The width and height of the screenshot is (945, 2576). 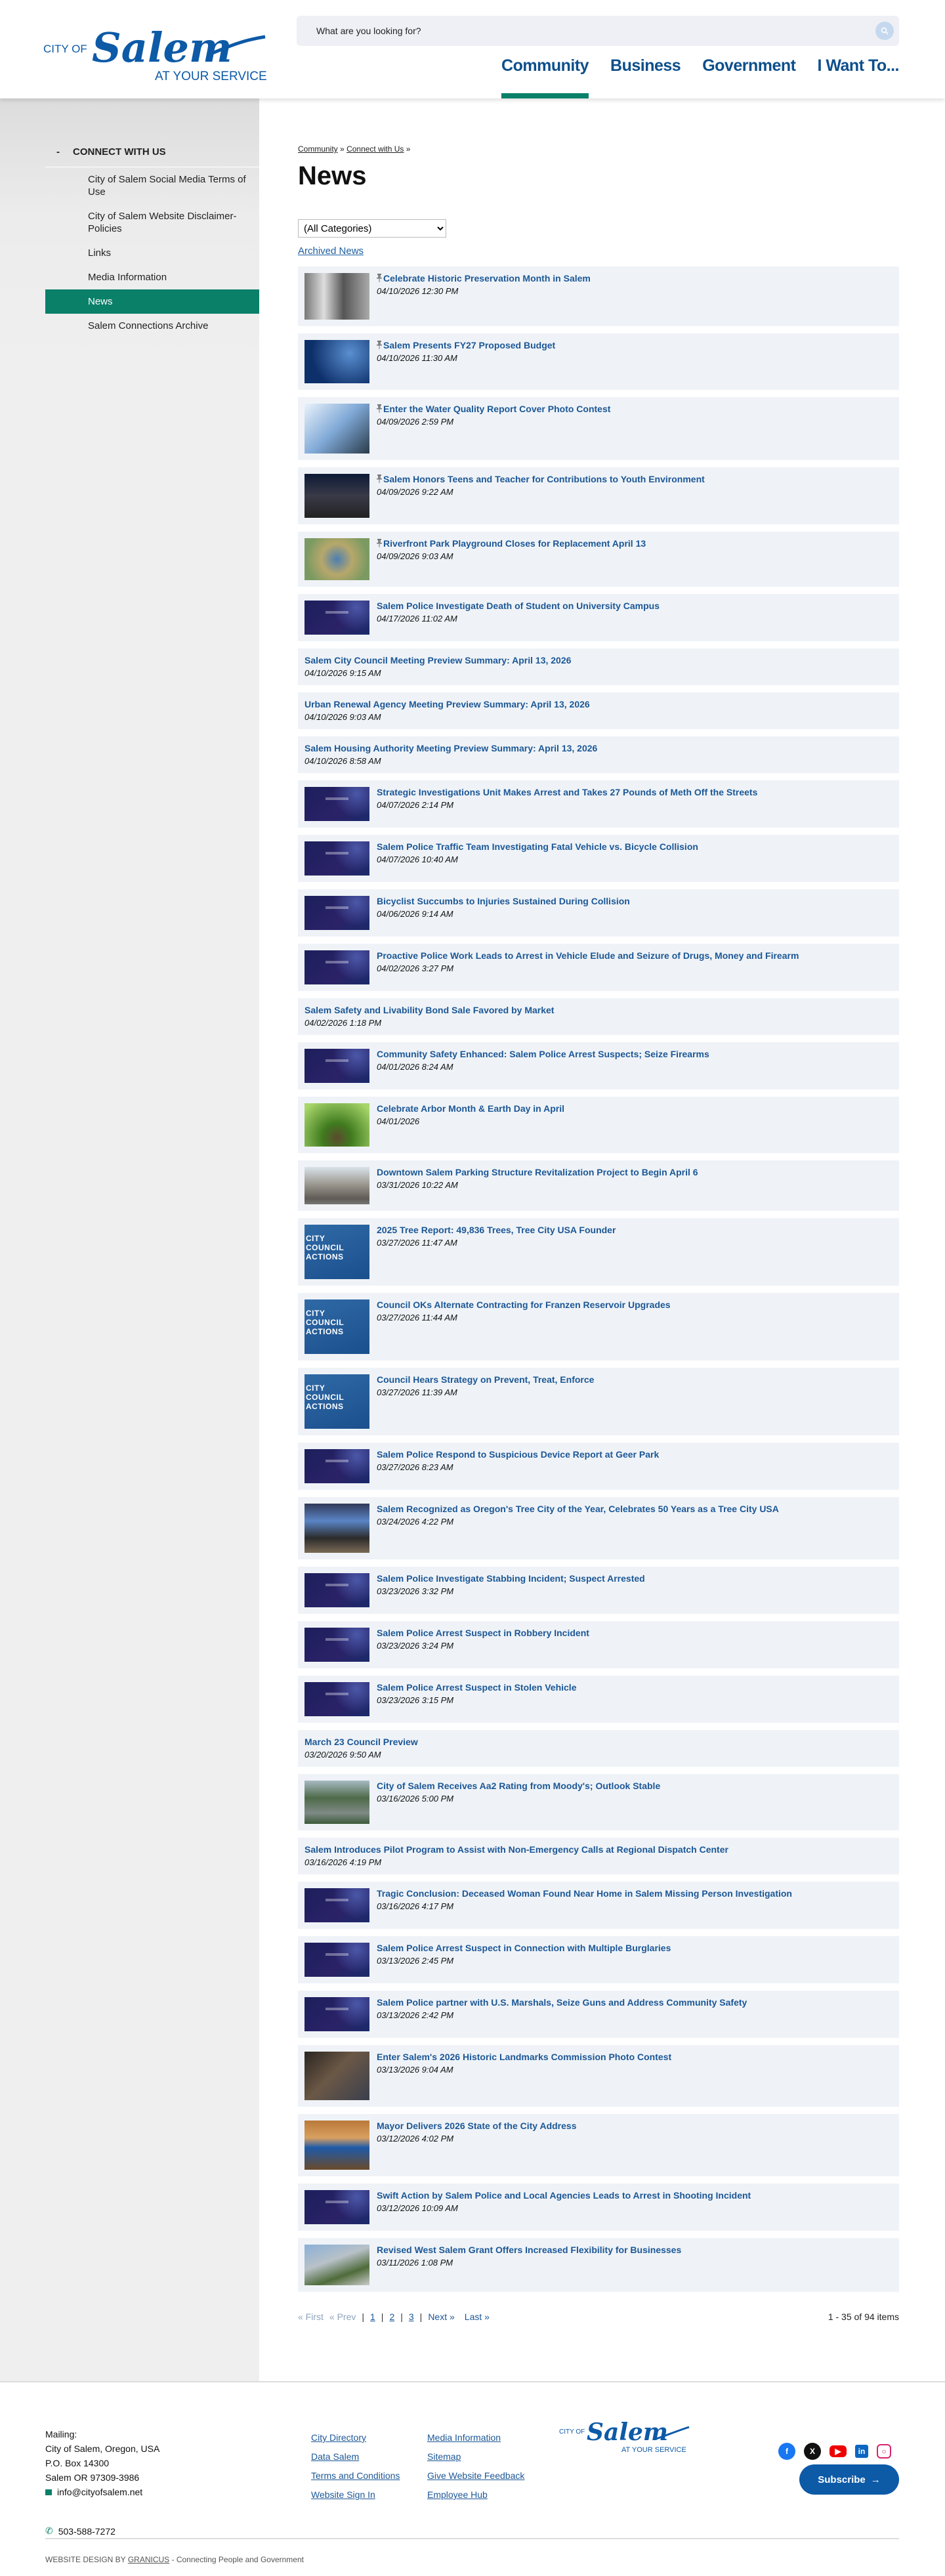 I want to click on footer-link: Website Sign In, so click(x=369, y=2494).